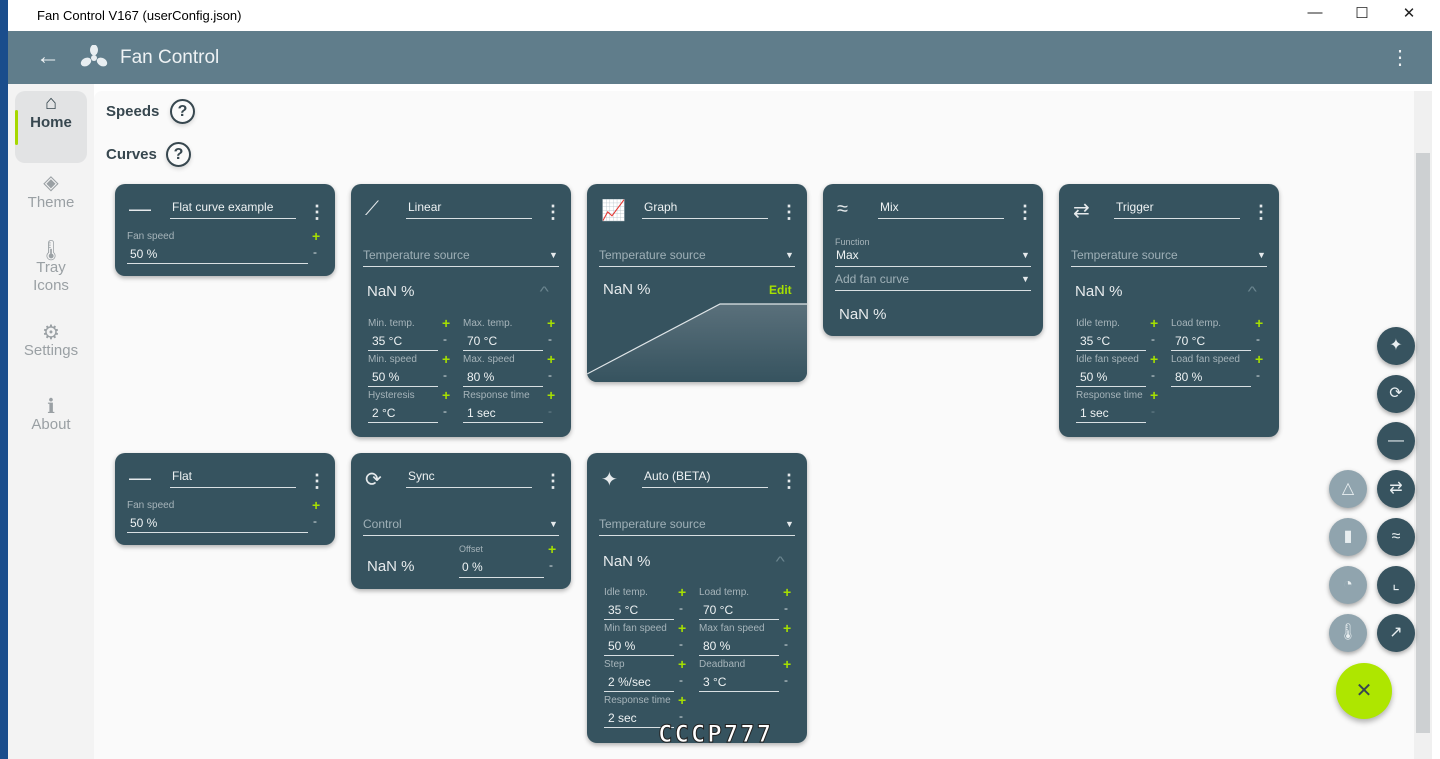  Describe the element at coordinates (697, 342) in the screenshot. I see `graph-preview` at that location.